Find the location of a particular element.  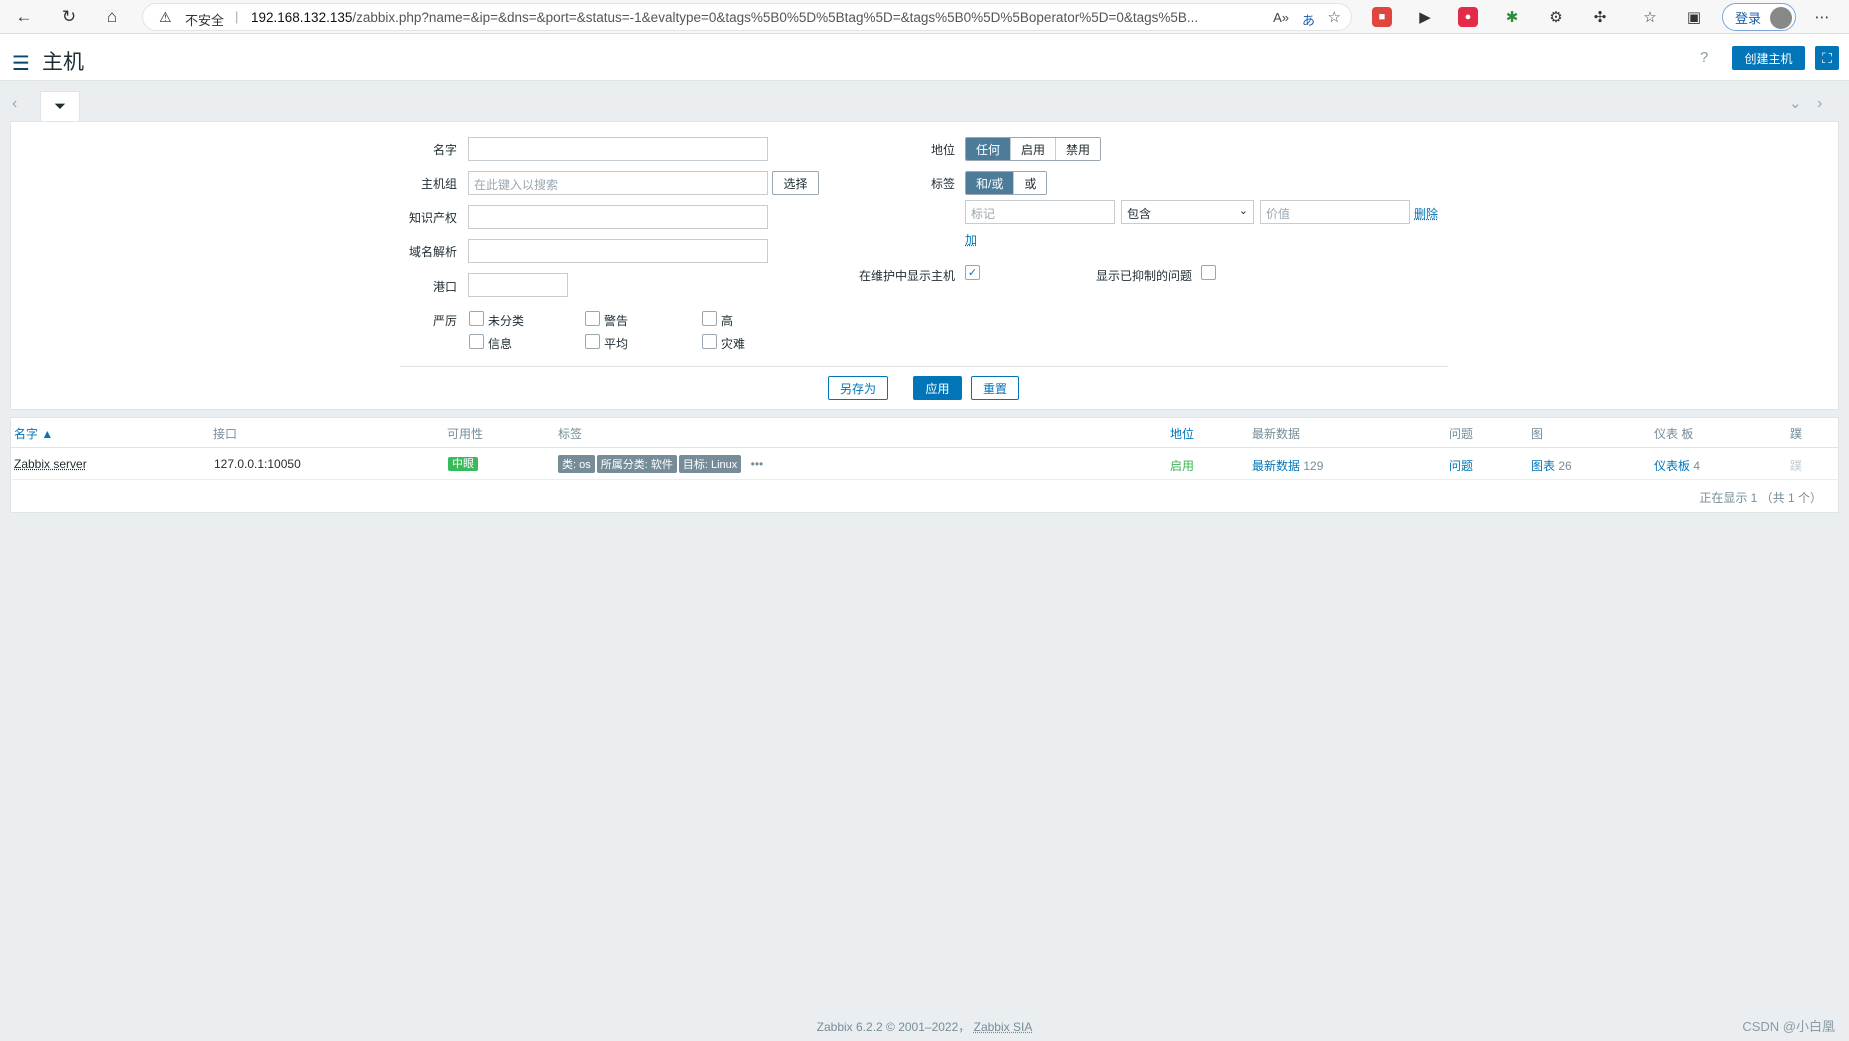

host-tags: 类: os 所属分类: 软件 目标: Linux ••• is located at coordinates (660, 464).